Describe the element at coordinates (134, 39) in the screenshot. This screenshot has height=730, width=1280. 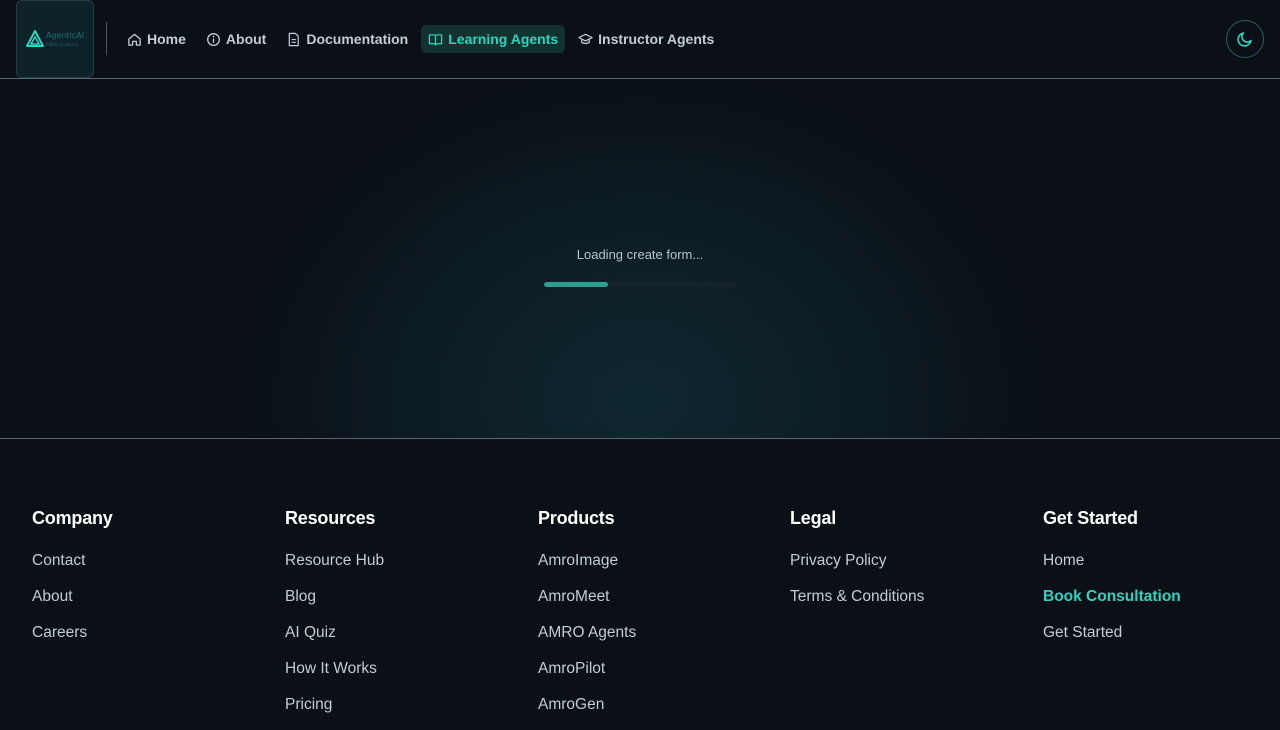
I see `home-icon` at that location.